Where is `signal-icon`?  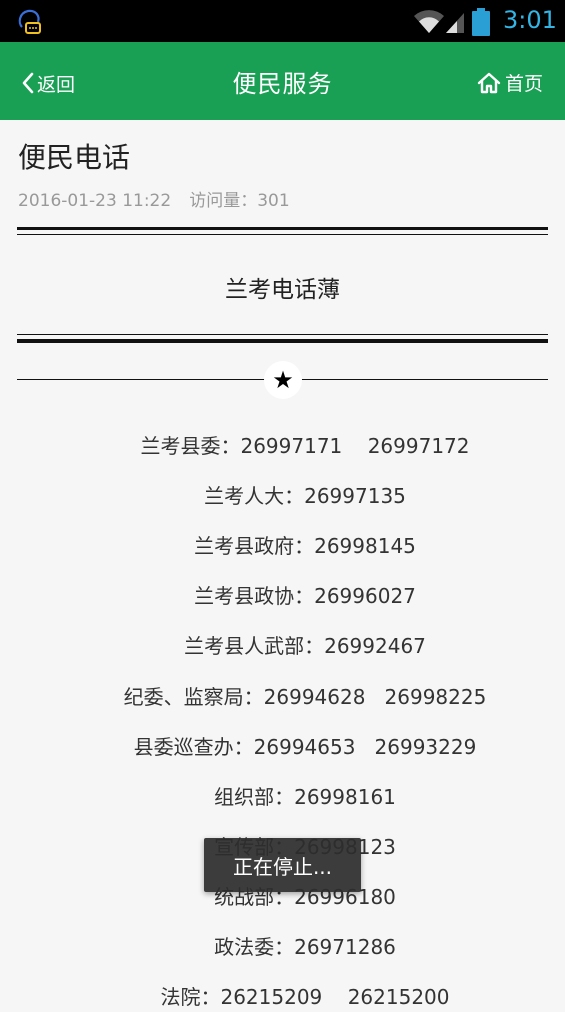 signal-icon is located at coordinates (455, 23).